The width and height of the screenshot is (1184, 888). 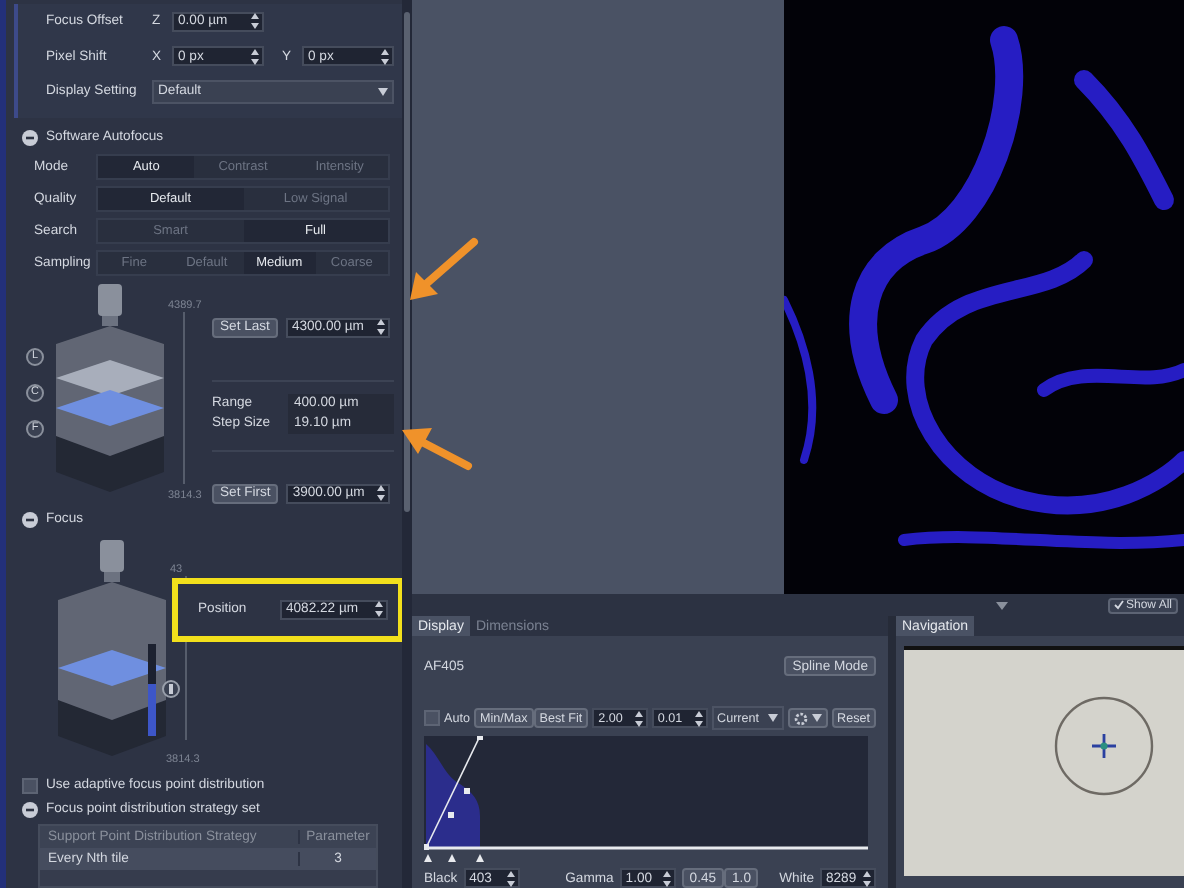 I want to click on well-ring-drawing, so click(x=1104, y=746).